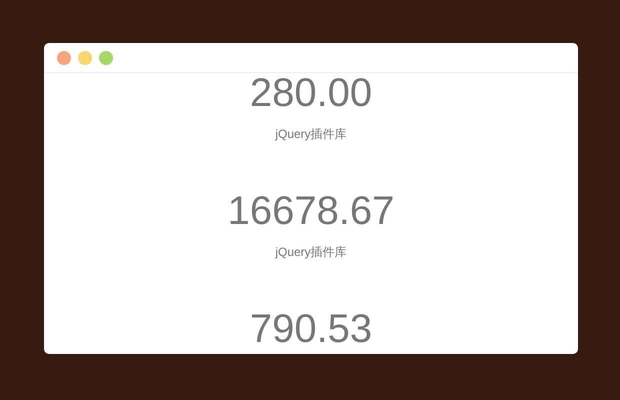 This screenshot has width=620, height=400. What do you see at coordinates (311, 211) in the screenshot?
I see `counter-value: 16678.67` at bounding box center [311, 211].